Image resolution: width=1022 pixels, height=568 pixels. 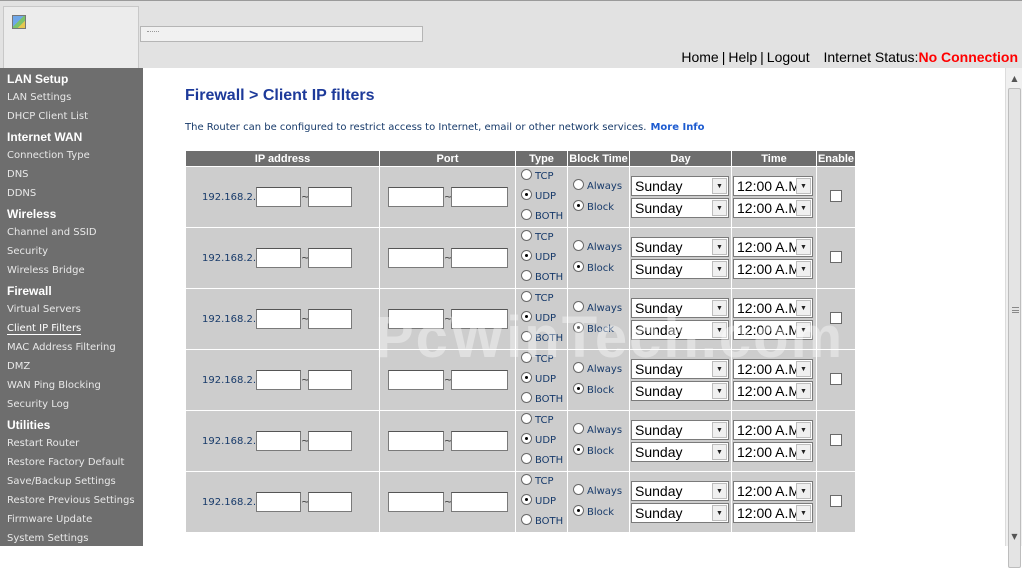 What do you see at coordinates (71, 270) in the screenshot?
I see `sidebar-item: Wireless Bridge` at bounding box center [71, 270].